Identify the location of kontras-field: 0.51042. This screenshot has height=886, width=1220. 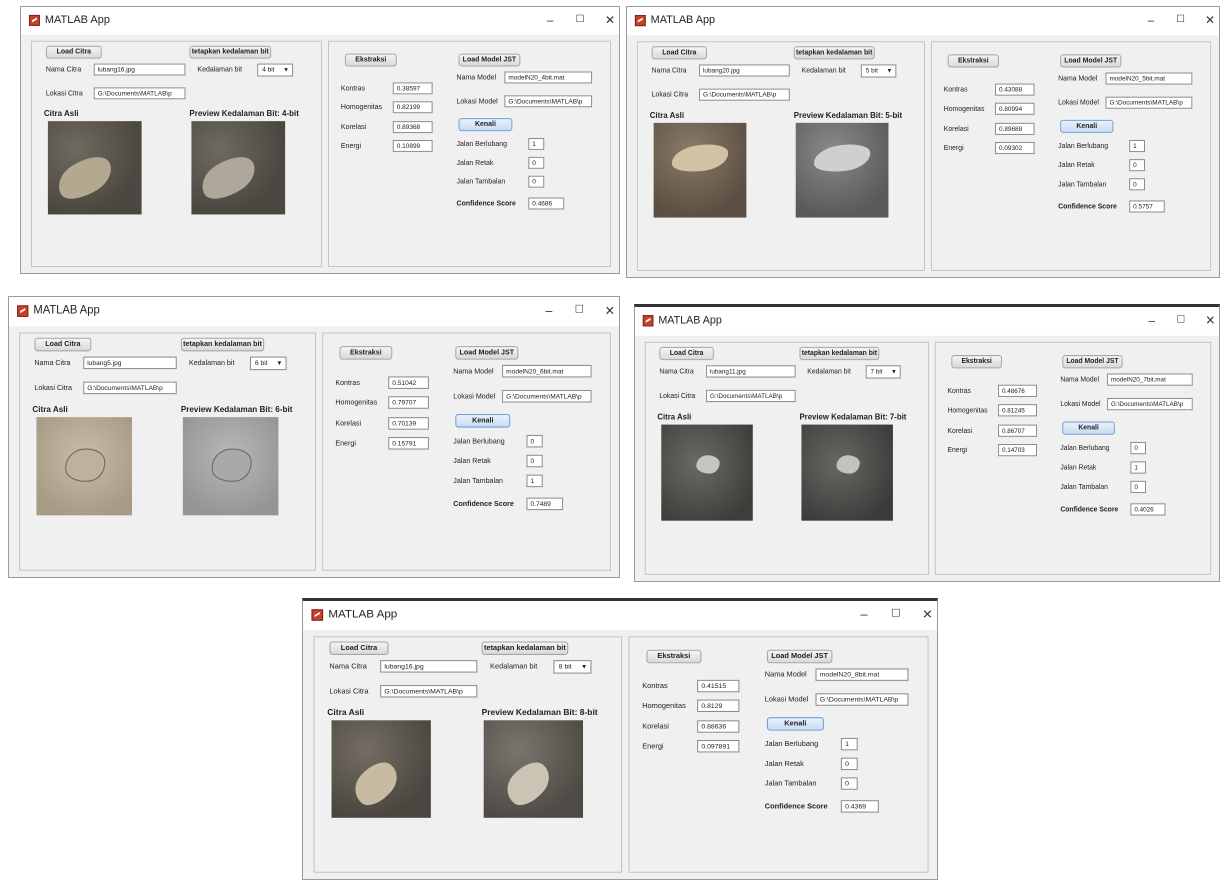
(408, 382).